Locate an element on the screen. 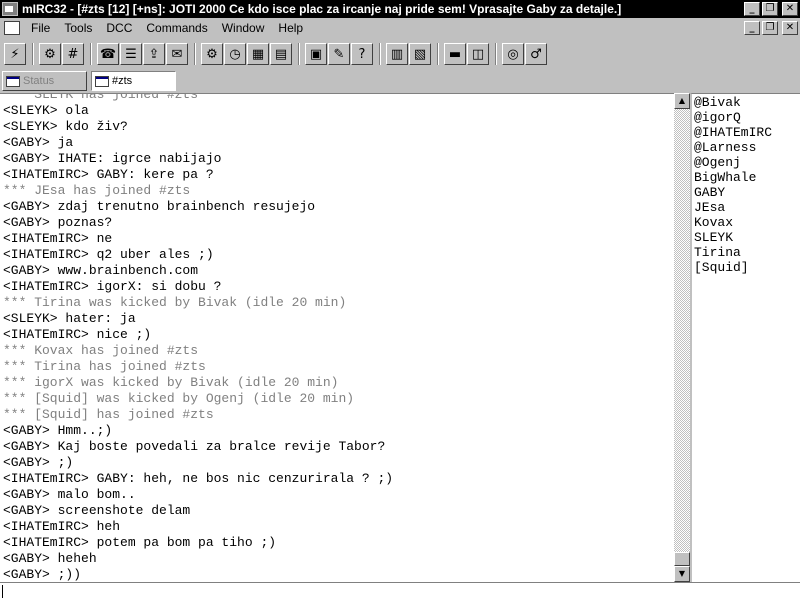 The image size is (800, 600). chat-message-line: <GABY> zdaj trenutno brainbench resujejo is located at coordinates (159, 206).